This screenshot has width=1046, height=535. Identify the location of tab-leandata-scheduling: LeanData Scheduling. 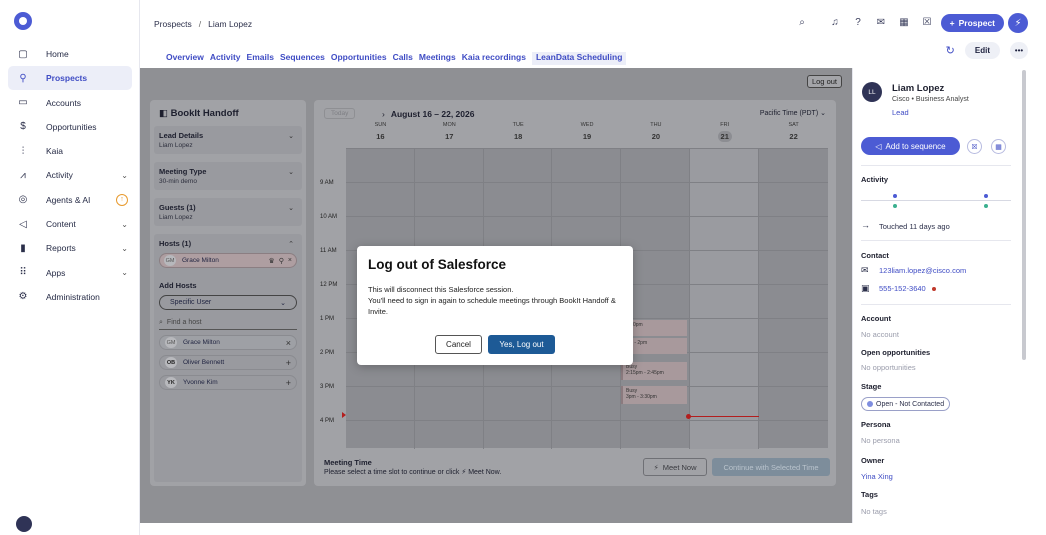
(579, 58).